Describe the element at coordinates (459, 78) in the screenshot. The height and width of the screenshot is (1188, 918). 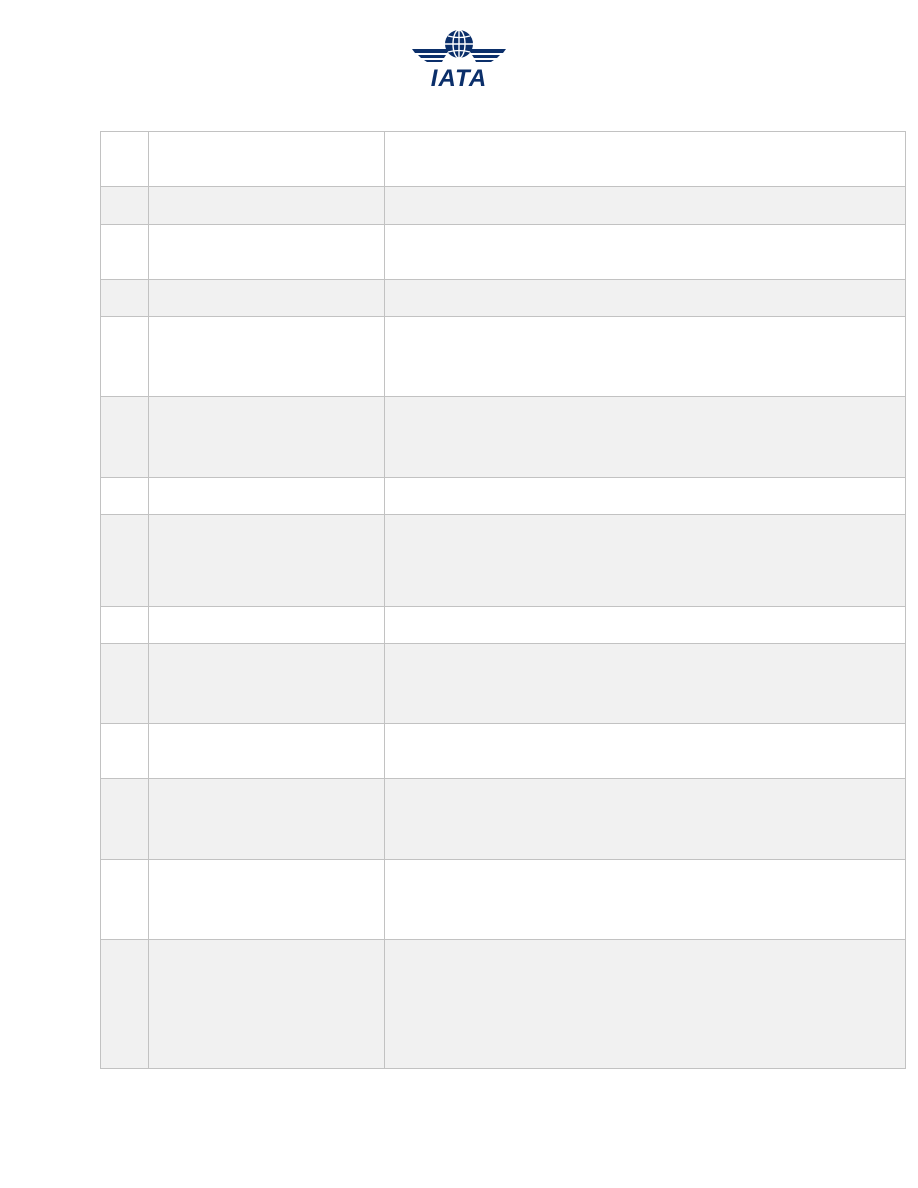
I see `logo-text: IATA` at that location.